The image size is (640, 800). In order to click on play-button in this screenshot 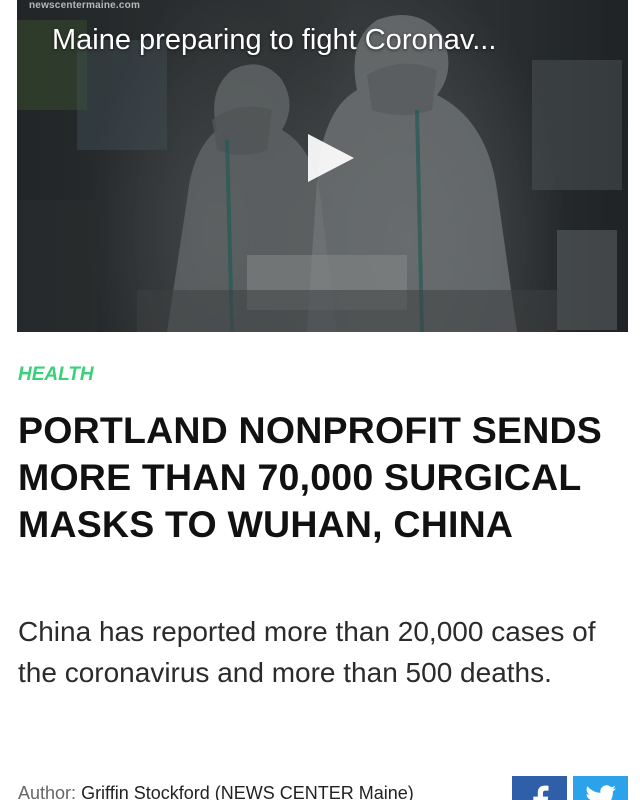, I will do `click(330, 158)`.